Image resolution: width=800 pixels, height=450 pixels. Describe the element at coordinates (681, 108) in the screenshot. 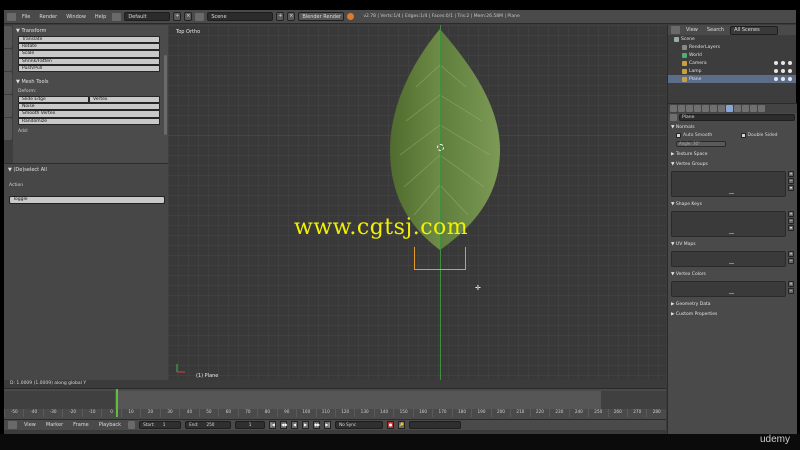

I see `render-layers-tab-icon` at that location.